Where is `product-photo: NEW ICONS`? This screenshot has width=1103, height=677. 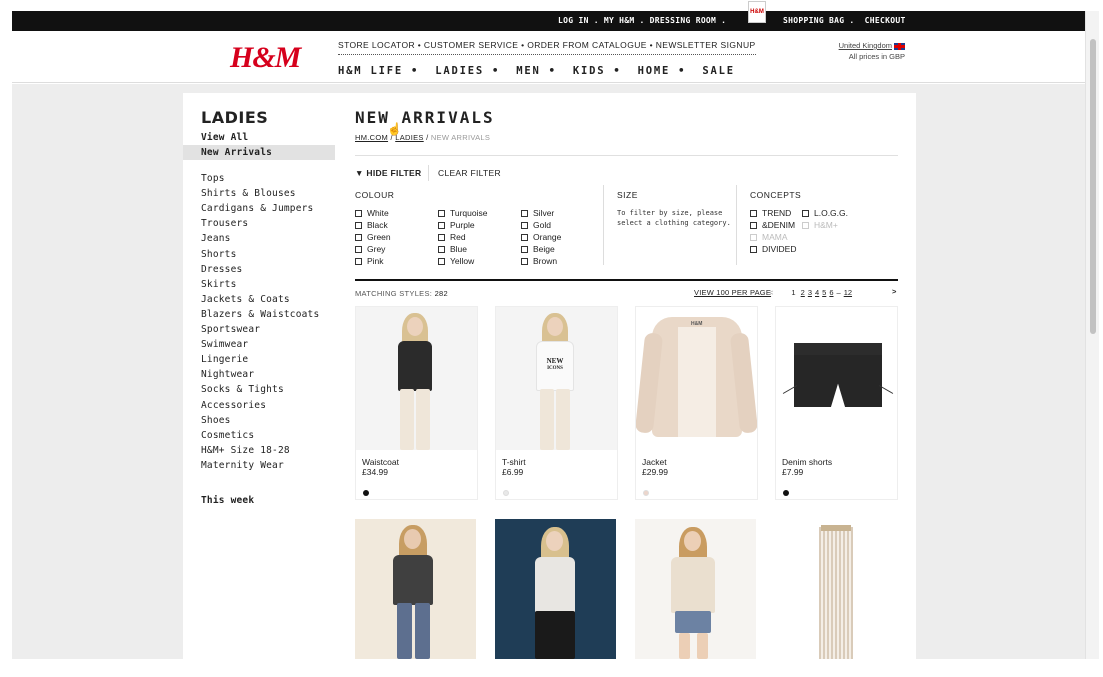 product-photo: NEW ICONS is located at coordinates (556, 378).